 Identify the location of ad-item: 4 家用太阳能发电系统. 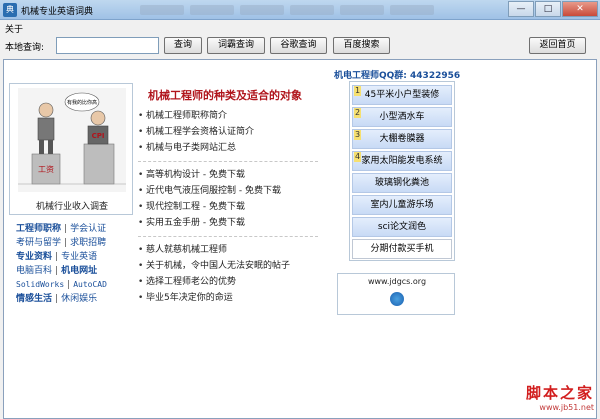
(402, 161).